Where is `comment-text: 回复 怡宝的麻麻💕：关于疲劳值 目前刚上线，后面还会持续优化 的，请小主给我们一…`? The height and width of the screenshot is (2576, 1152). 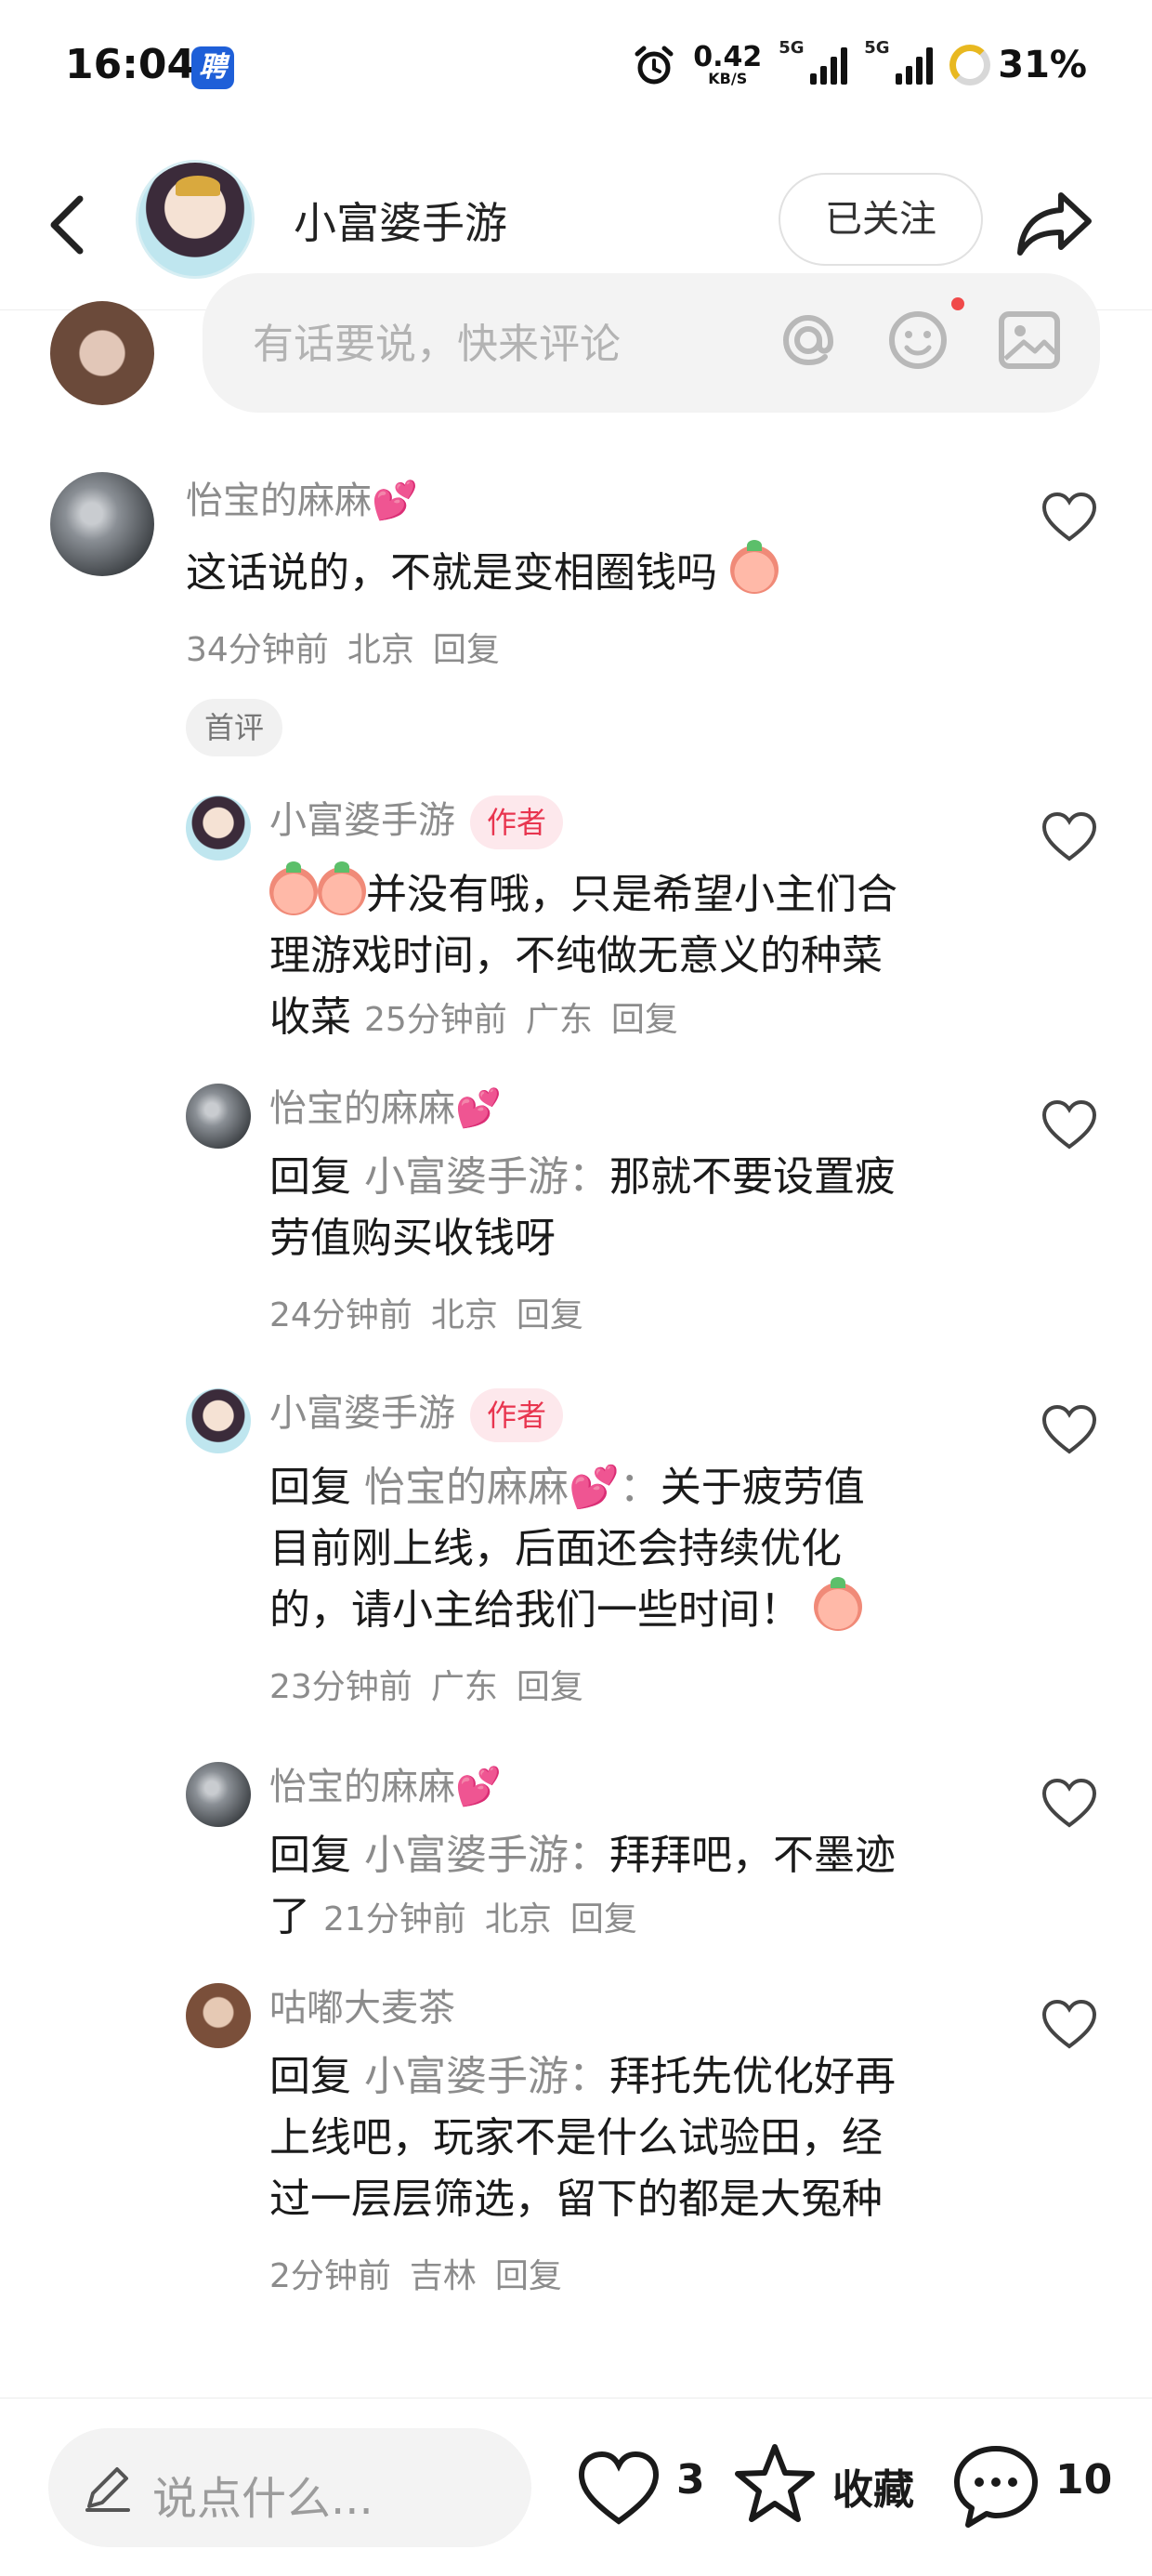 comment-text: 回复 怡宝的麻麻💕：关于疲劳值 目前刚上线，后面还会持续优化 的，请小主给我们一… is located at coordinates (567, 1549).